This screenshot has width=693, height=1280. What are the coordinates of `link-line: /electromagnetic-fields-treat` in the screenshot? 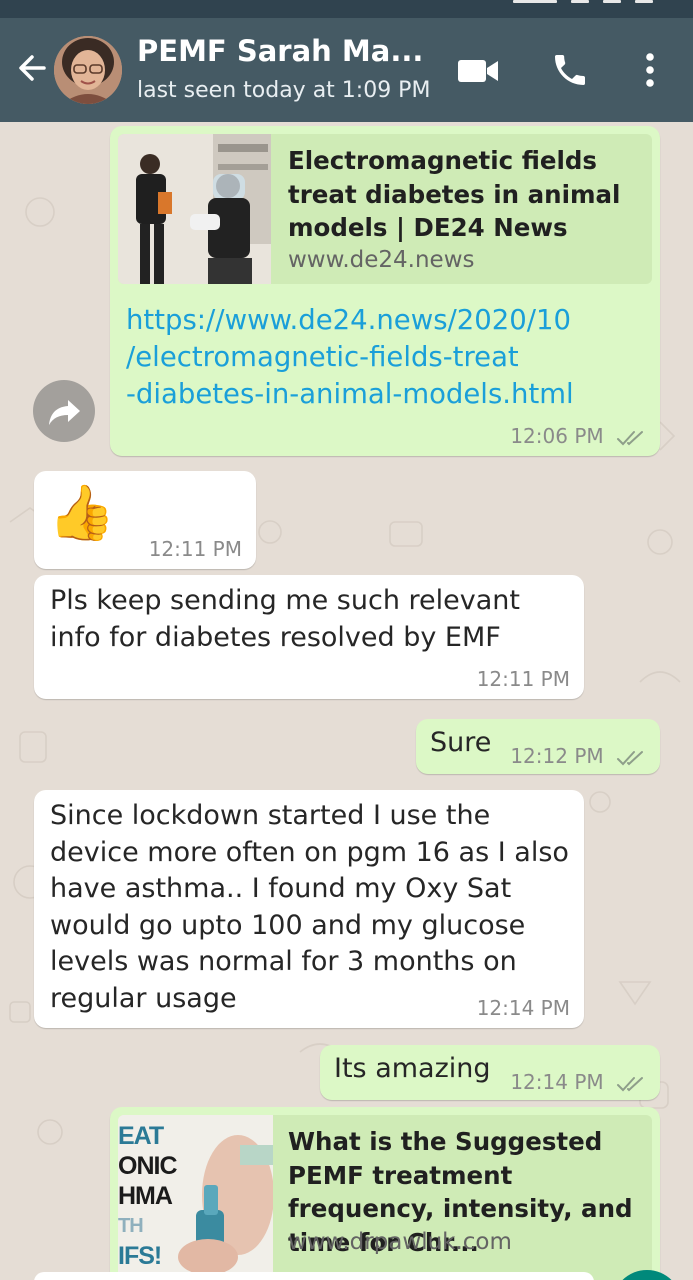 It's located at (386, 357).